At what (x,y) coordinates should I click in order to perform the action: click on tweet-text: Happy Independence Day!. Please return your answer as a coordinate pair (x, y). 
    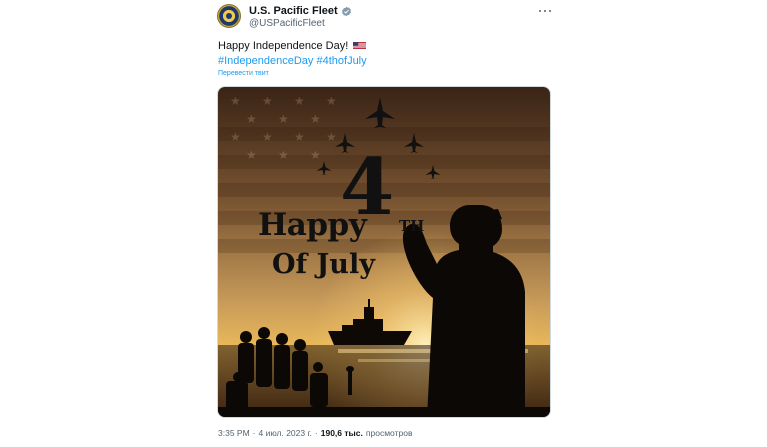
    Looking at the image, I should click on (292, 46).